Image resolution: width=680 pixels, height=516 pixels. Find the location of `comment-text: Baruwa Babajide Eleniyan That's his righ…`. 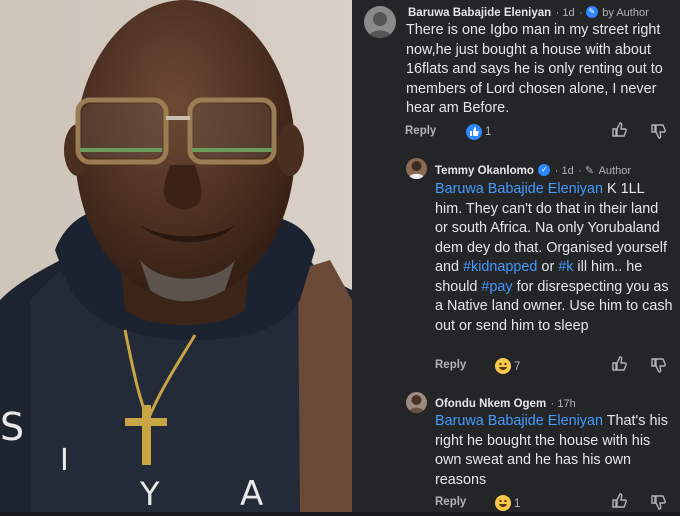

comment-text: Baruwa Babajide Eleniyan That's his righ… is located at coordinates (555, 451).